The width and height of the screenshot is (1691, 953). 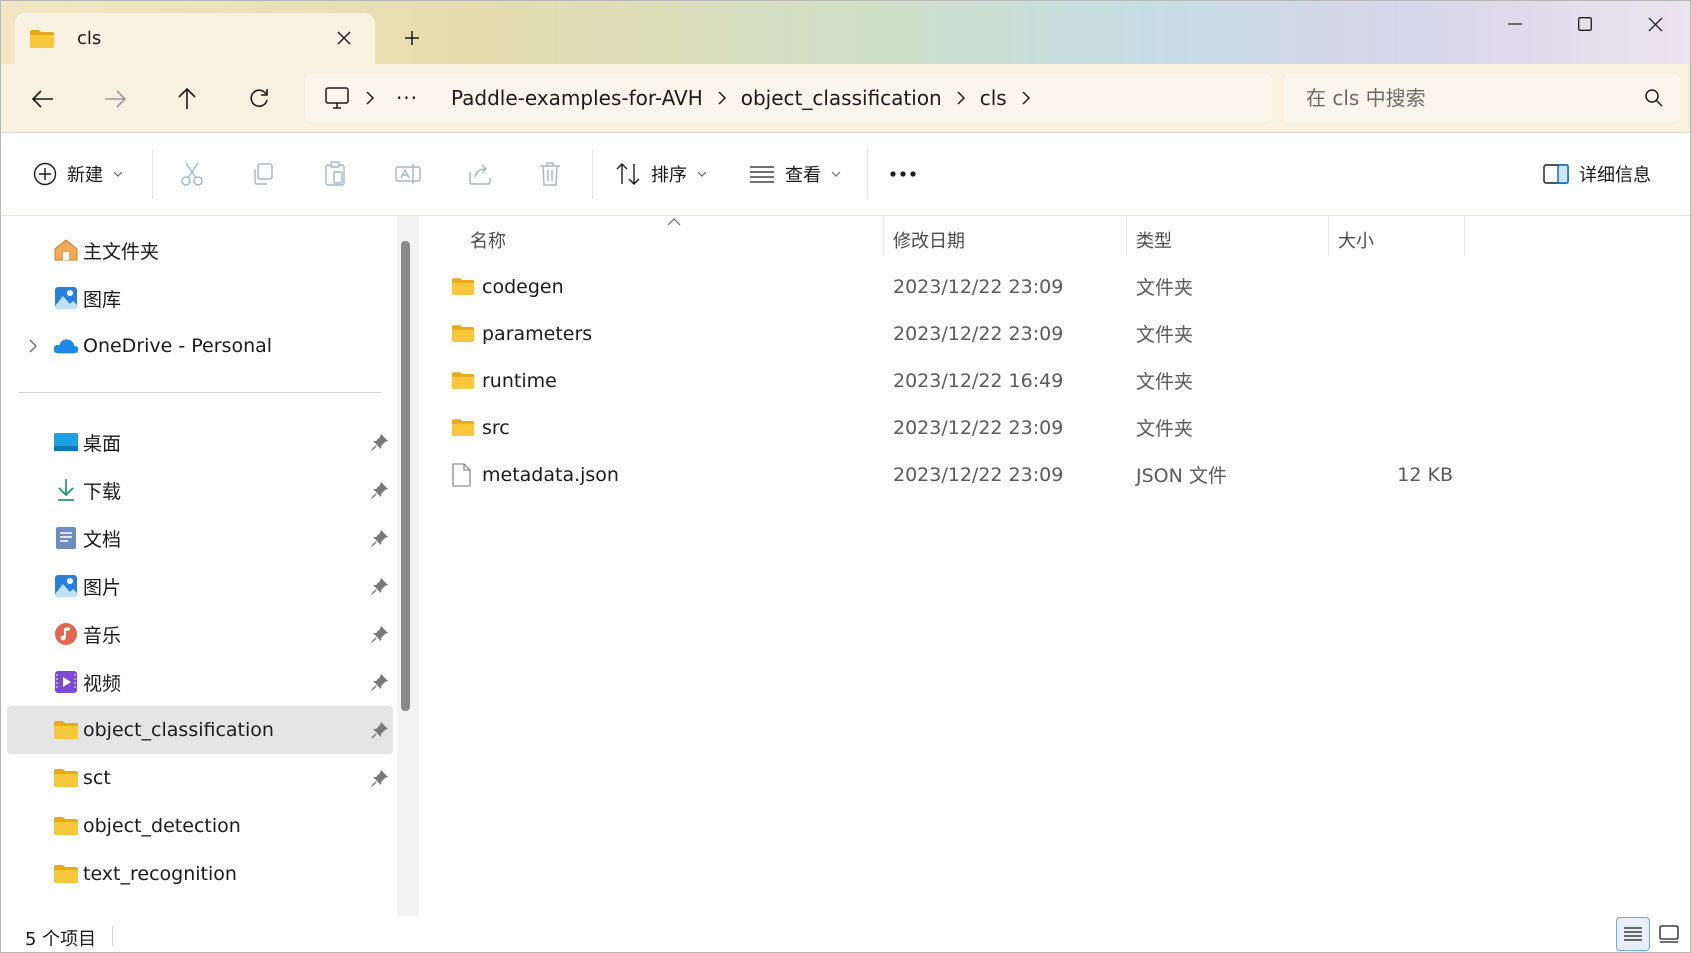 I want to click on column-header-name: 名称, so click(x=488, y=240).